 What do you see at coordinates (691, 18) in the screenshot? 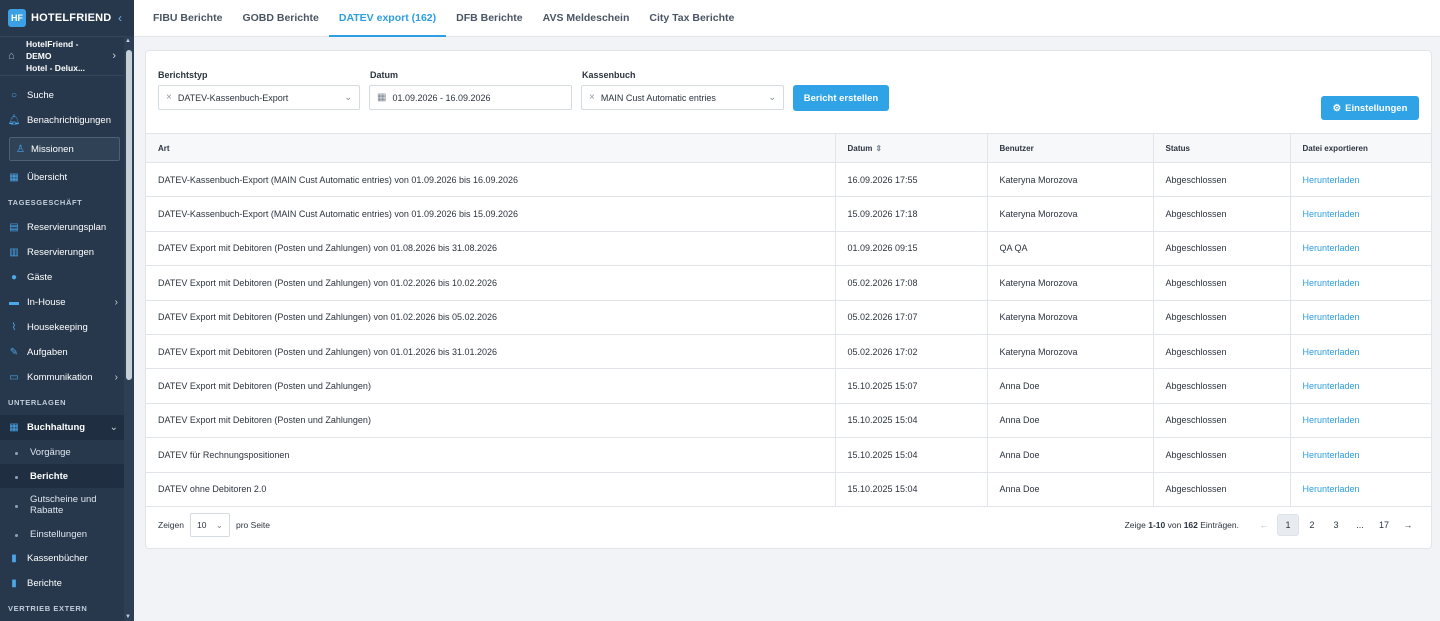
I see `tab-city-tax: City Tax Berichte` at bounding box center [691, 18].